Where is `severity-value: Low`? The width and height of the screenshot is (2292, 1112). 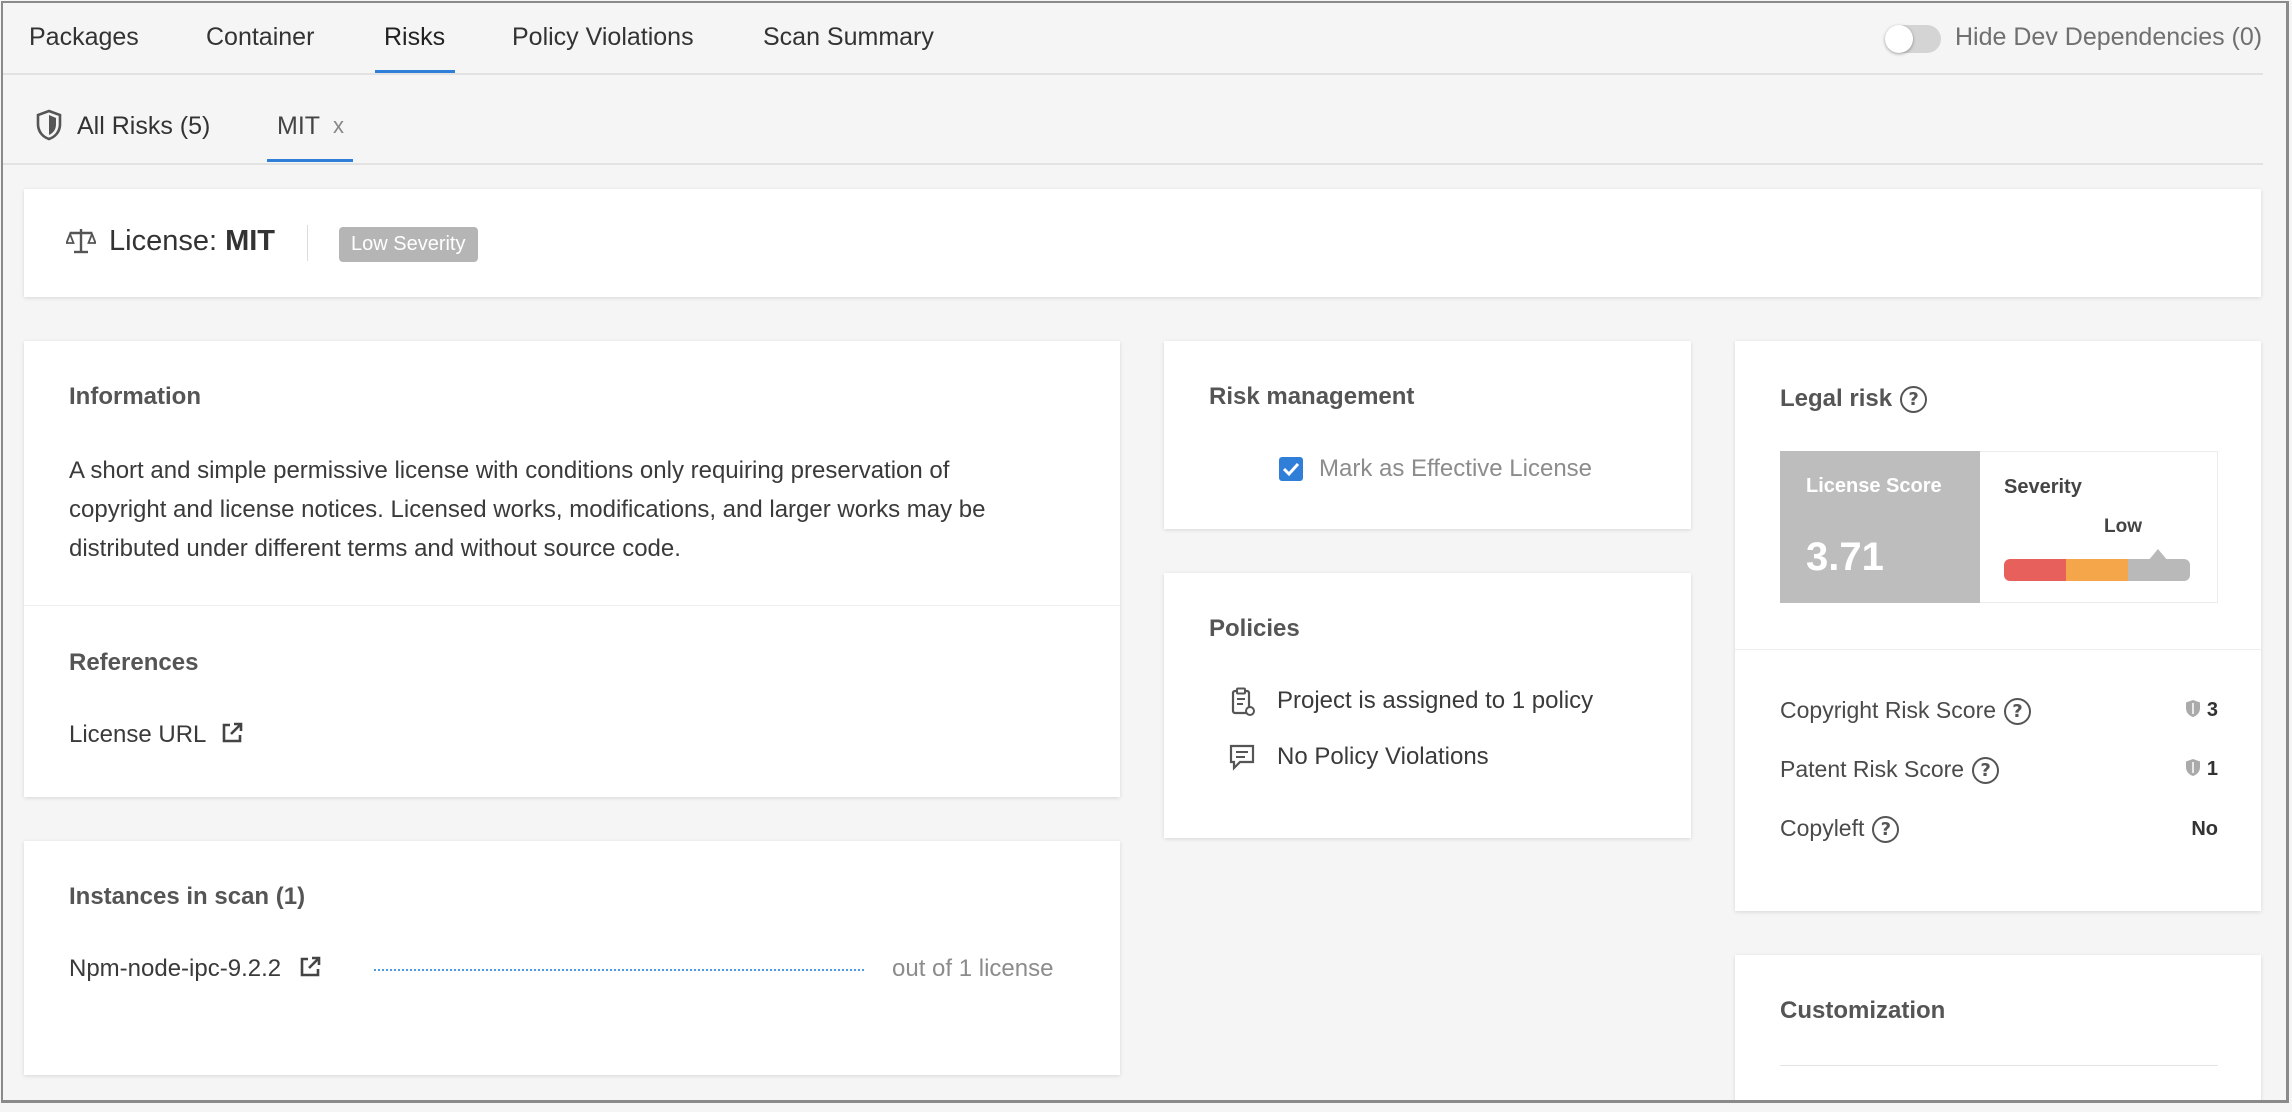 severity-value: Low is located at coordinates (2123, 526).